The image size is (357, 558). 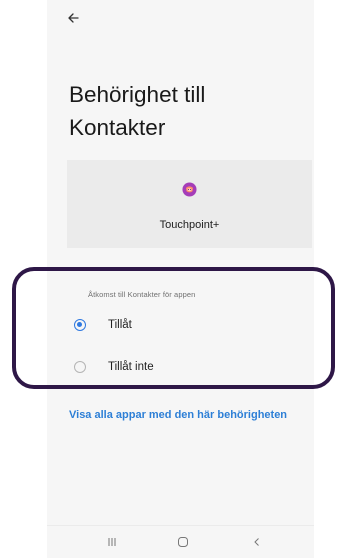 What do you see at coordinates (189, 189) in the screenshot?
I see `touchpoint-app-icon` at bounding box center [189, 189].